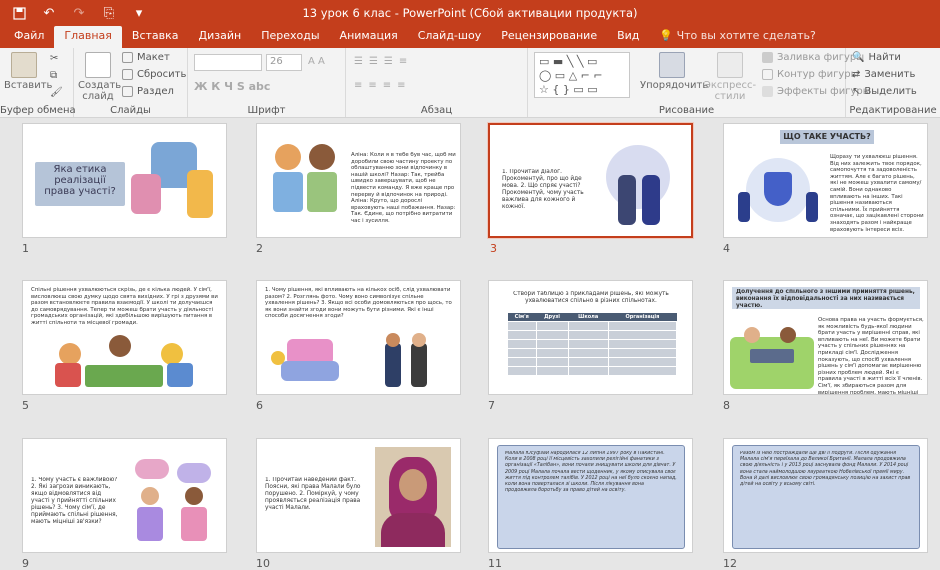 The width and height of the screenshot is (940, 570). Describe the element at coordinates (174, 181) in the screenshot. I see `puzzle-illustration` at that location.